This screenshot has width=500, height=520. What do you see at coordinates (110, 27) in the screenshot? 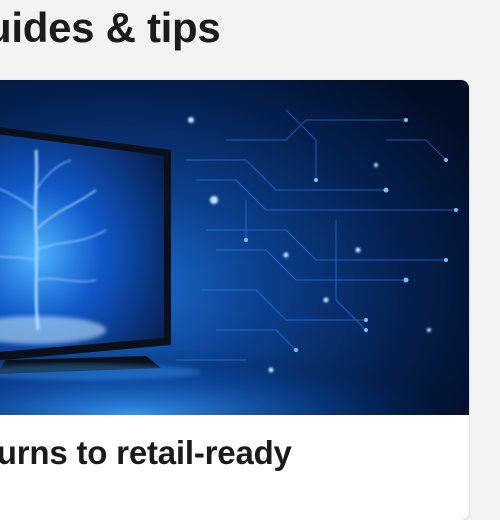
I see `section-heading: uides & tips` at bounding box center [110, 27].